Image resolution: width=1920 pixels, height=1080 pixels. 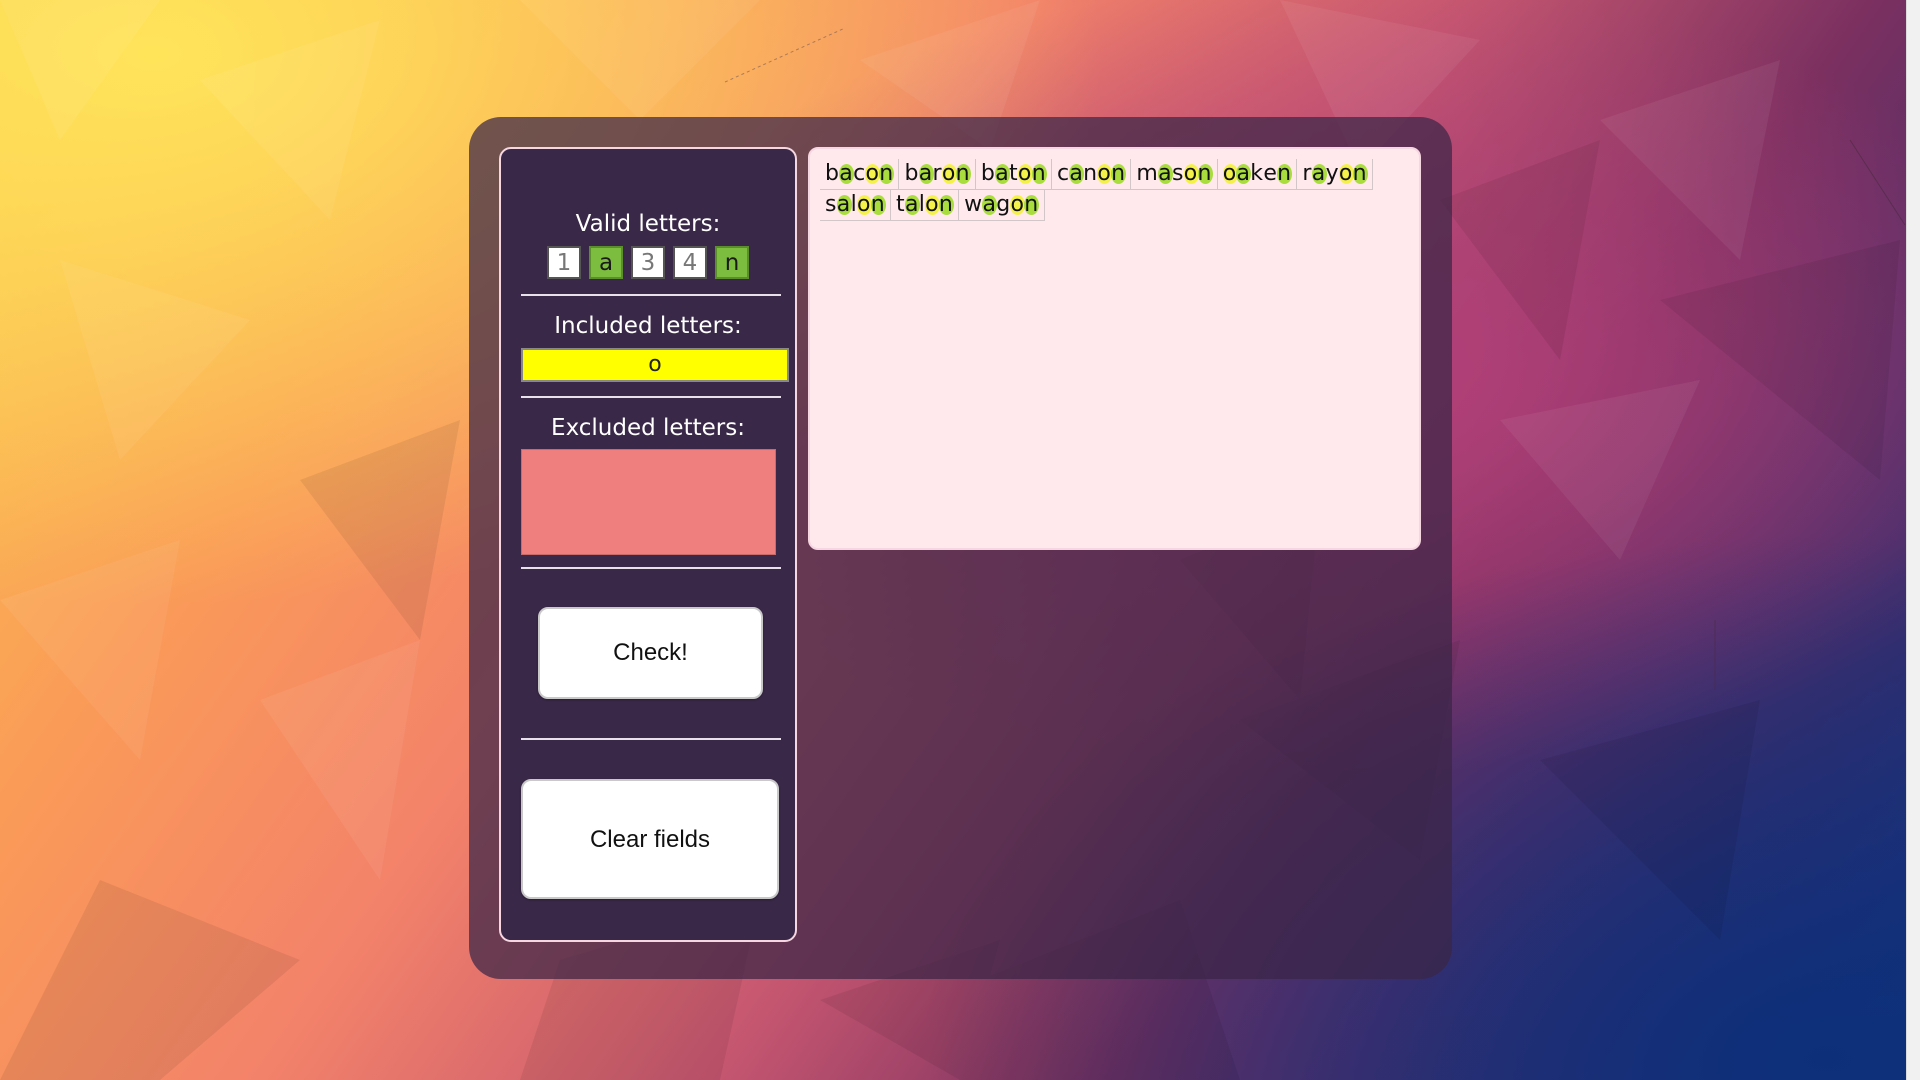 What do you see at coordinates (690, 262) in the screenshot?
I see `valid-letter-slot-4: 4` at bounding box center [690, 262].